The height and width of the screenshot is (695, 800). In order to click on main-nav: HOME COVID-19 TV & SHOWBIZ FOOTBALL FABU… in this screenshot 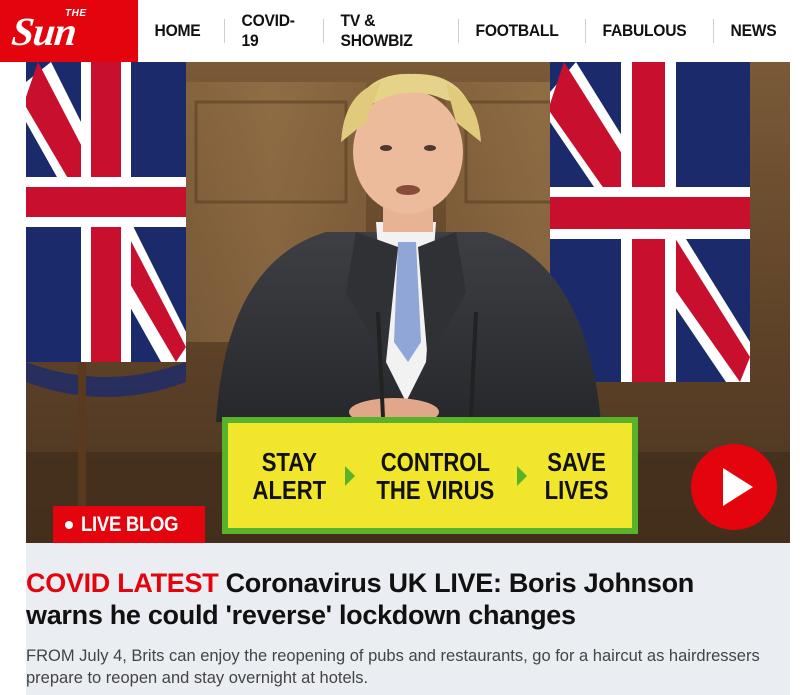, I will do `click(469, 31)`.